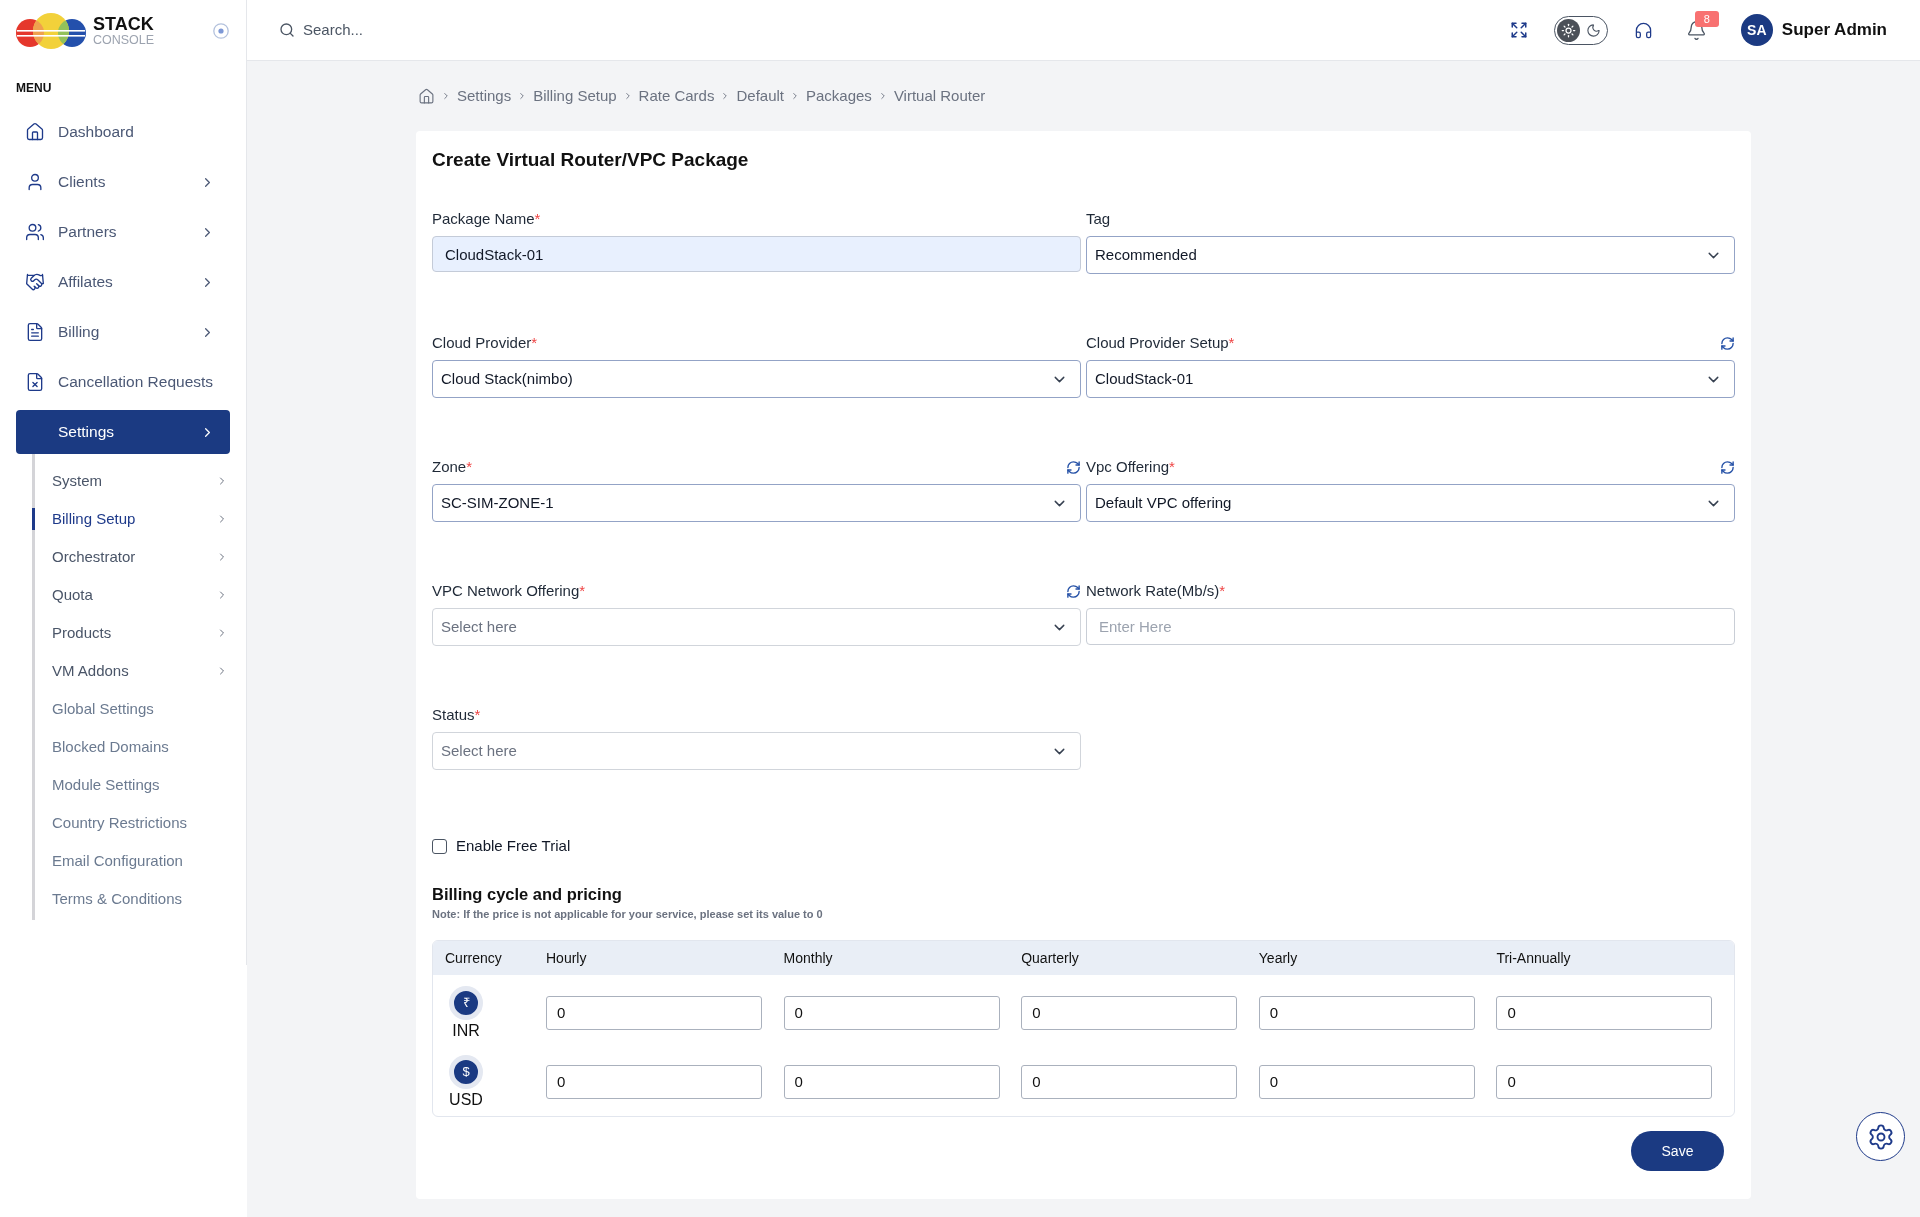 Image resolution: width=1920 pixels, height=1217 pixels. I want to click on field-label: Vpc Offering*, so click(1130, 466).